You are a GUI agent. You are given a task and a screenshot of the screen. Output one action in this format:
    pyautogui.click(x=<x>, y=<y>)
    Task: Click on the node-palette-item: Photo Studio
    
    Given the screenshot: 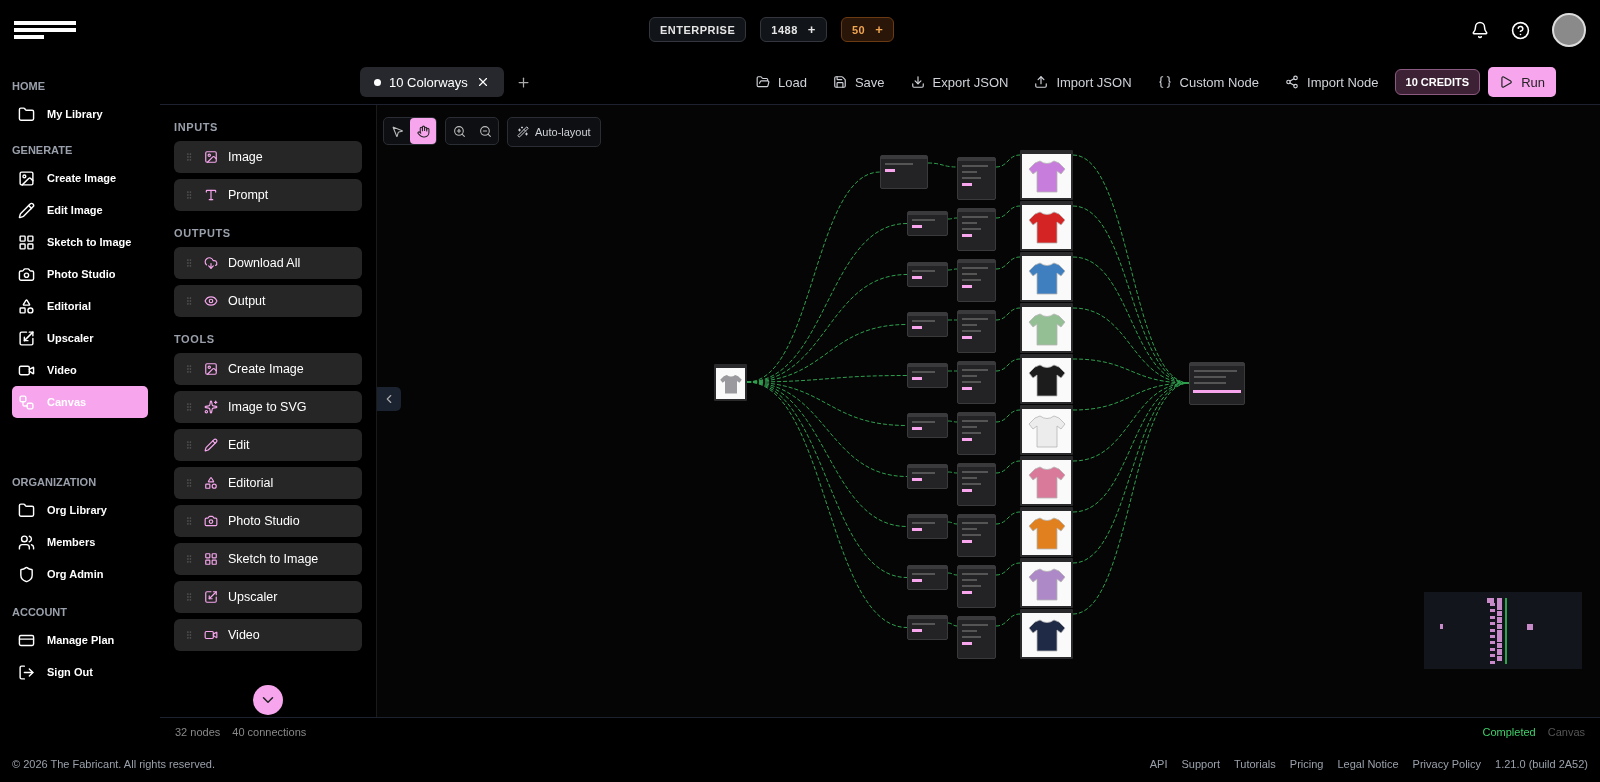 What is the action you would take?
    pyautogui.click(x=268, y=521)
    